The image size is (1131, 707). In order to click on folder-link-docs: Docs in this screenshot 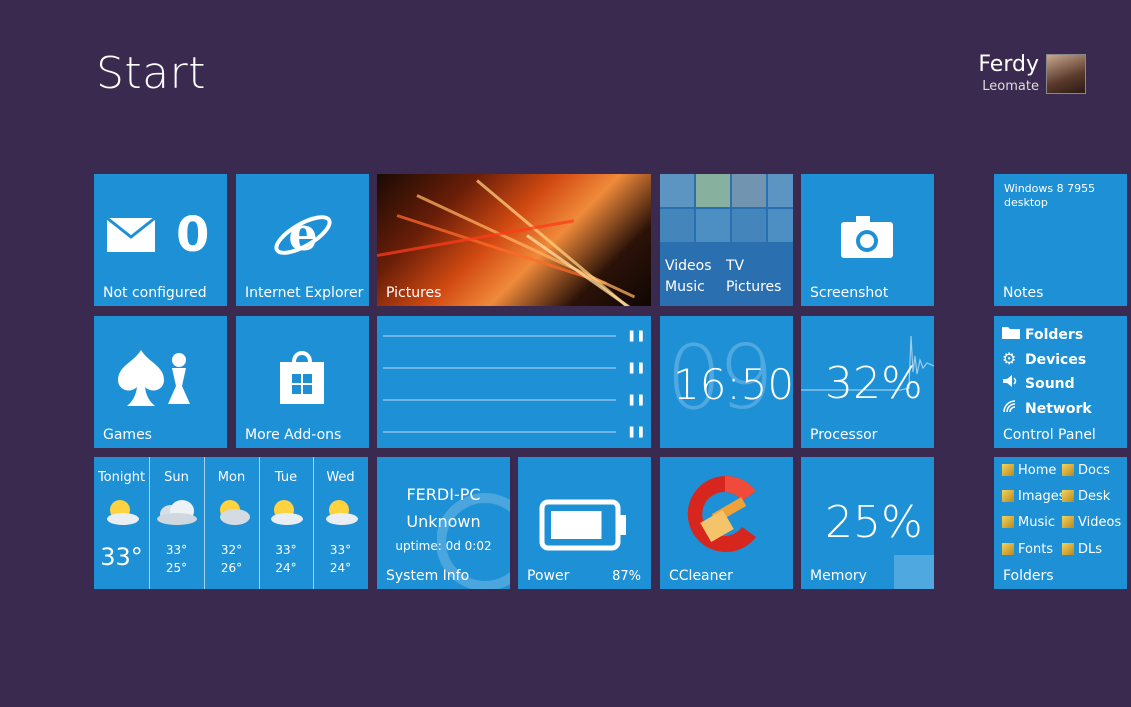, I will do `click(1086, 470)`.